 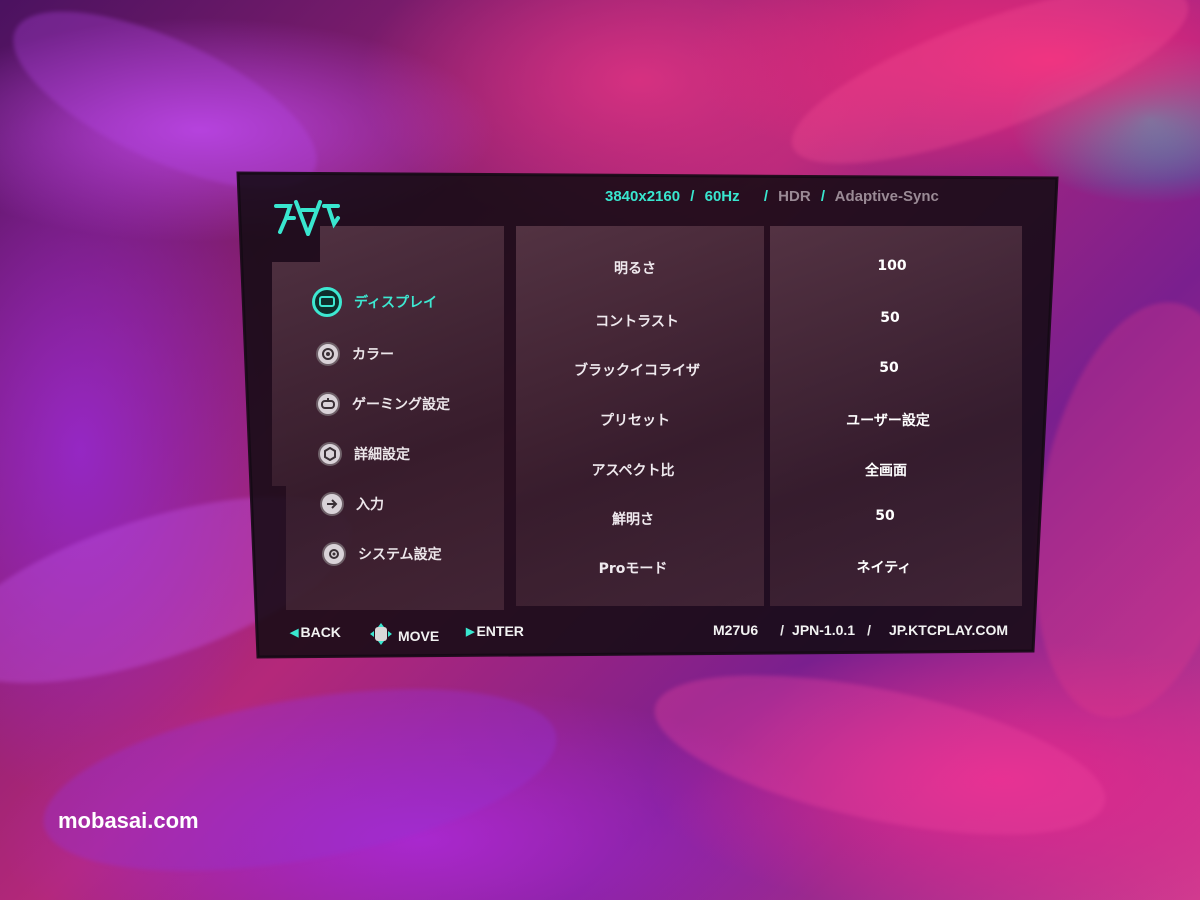 I want to click on enter-button: ▶ ENTER, so click(x=495, y=631).